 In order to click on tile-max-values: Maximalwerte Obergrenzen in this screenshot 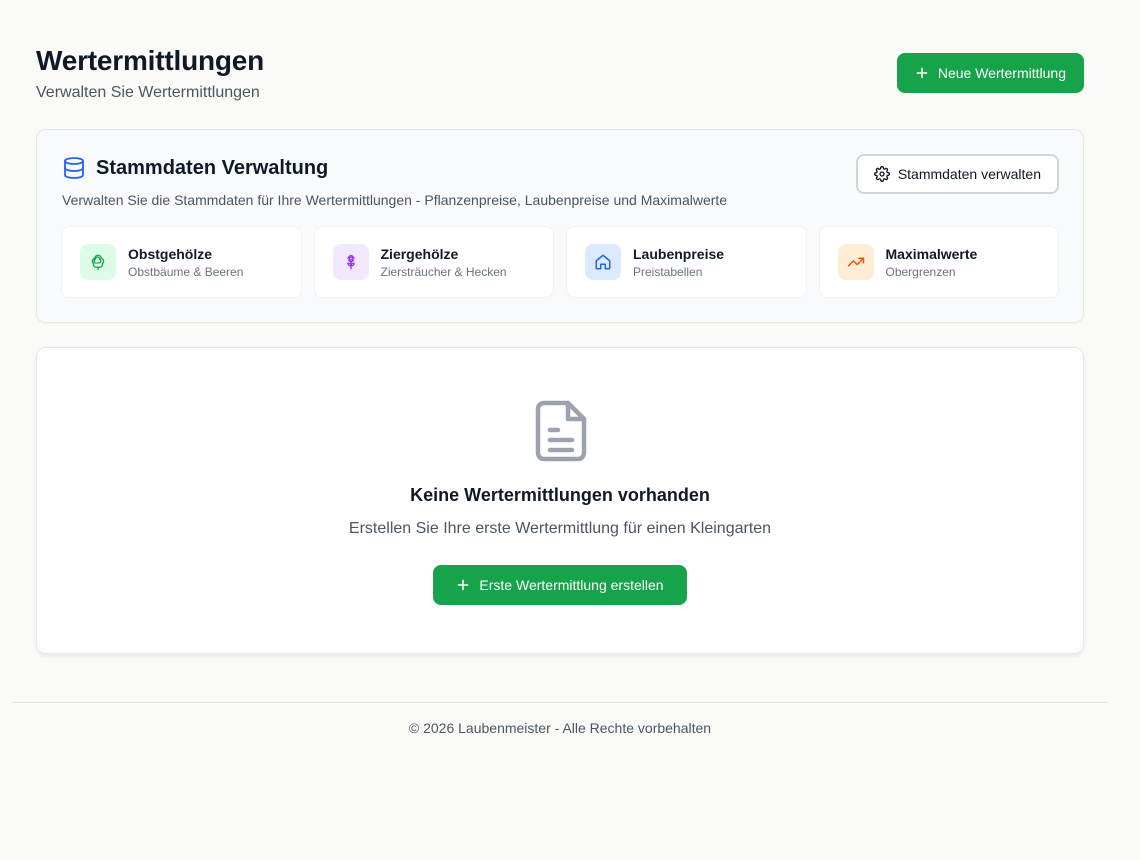, I will do `click(938, 262)`.